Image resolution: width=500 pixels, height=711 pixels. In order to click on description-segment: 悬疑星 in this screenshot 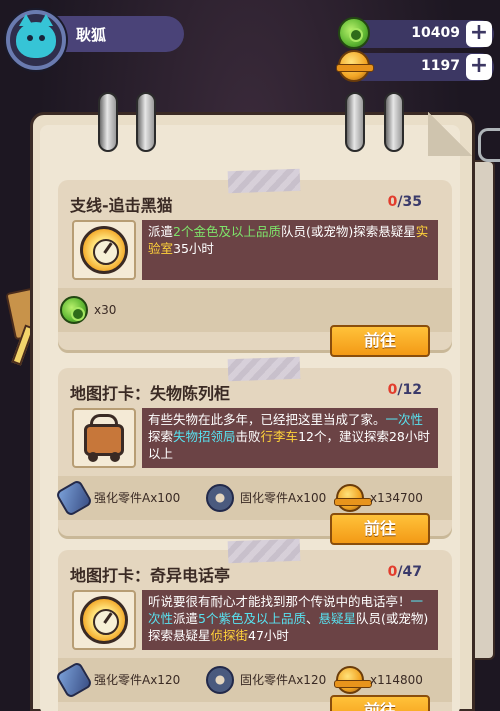, I will do `click(337, 618)`.